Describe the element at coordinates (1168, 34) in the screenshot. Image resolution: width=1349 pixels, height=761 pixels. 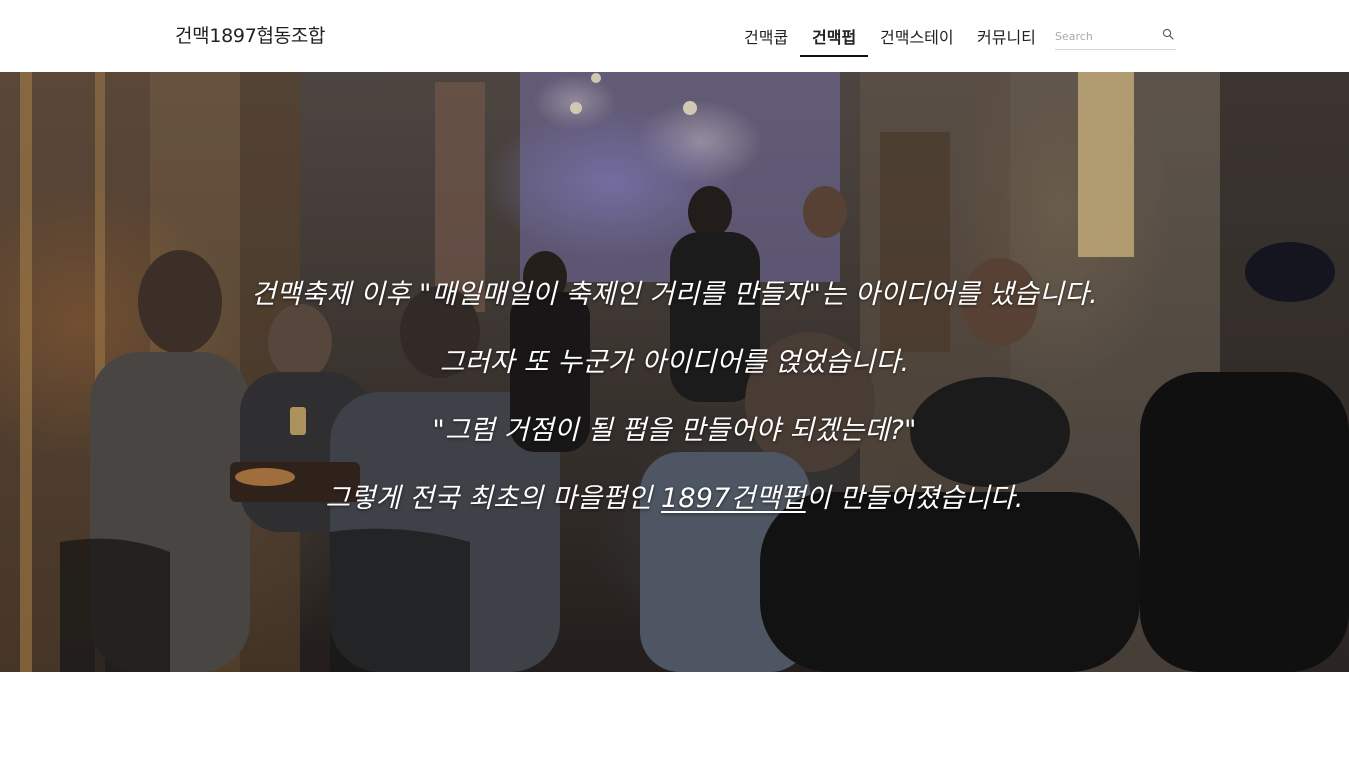
I see `search-icon` at that location.